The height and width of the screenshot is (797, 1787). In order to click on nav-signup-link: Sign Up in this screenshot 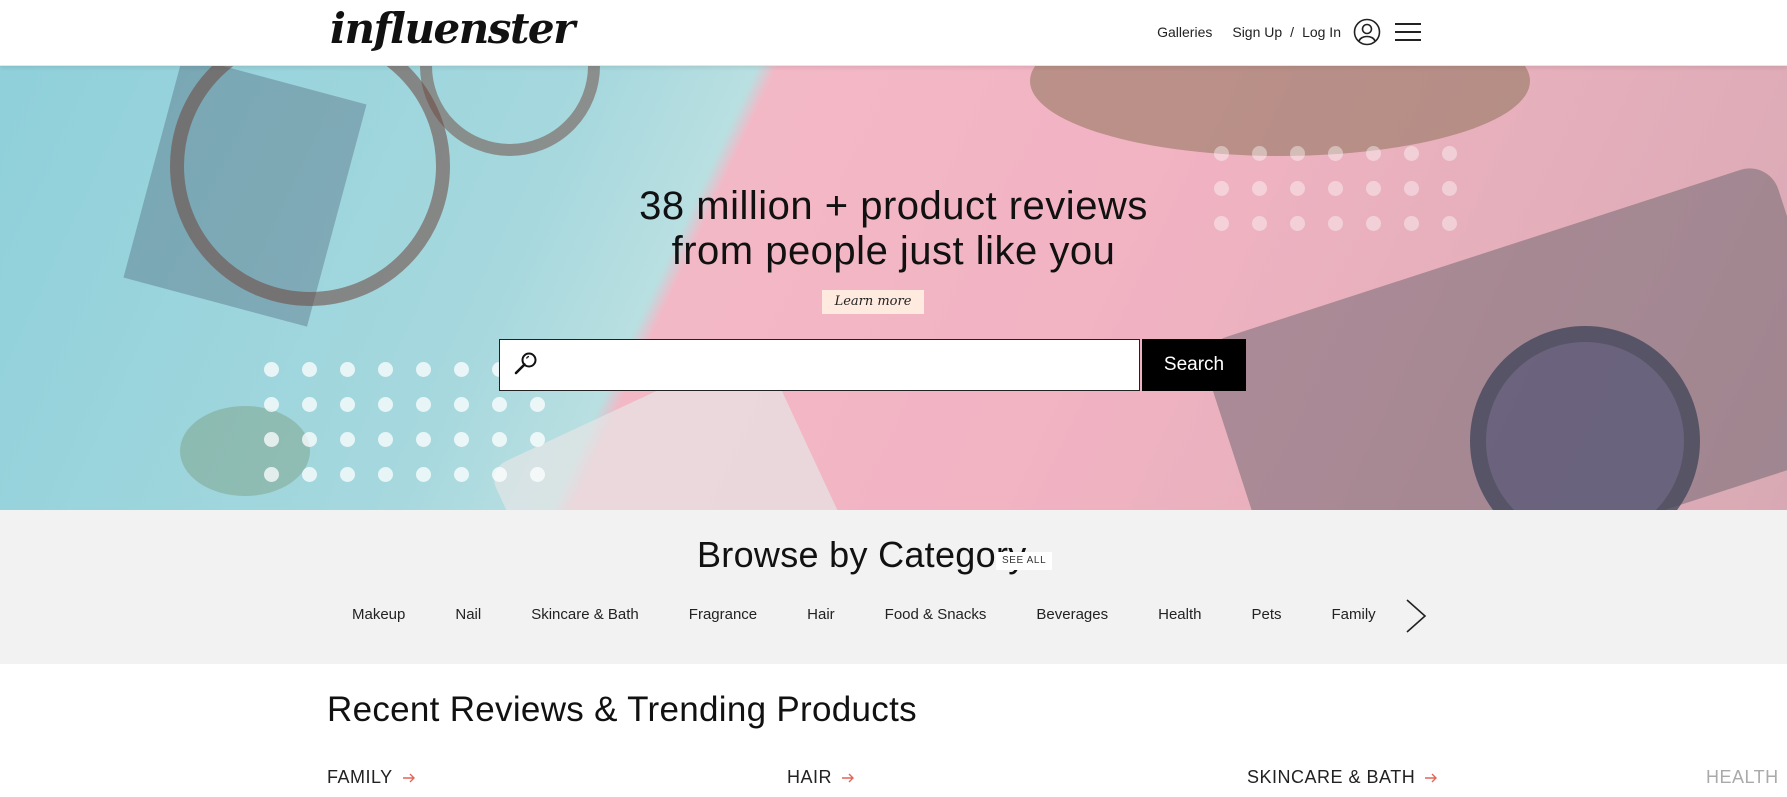, I will do `click(1257, 32)`.